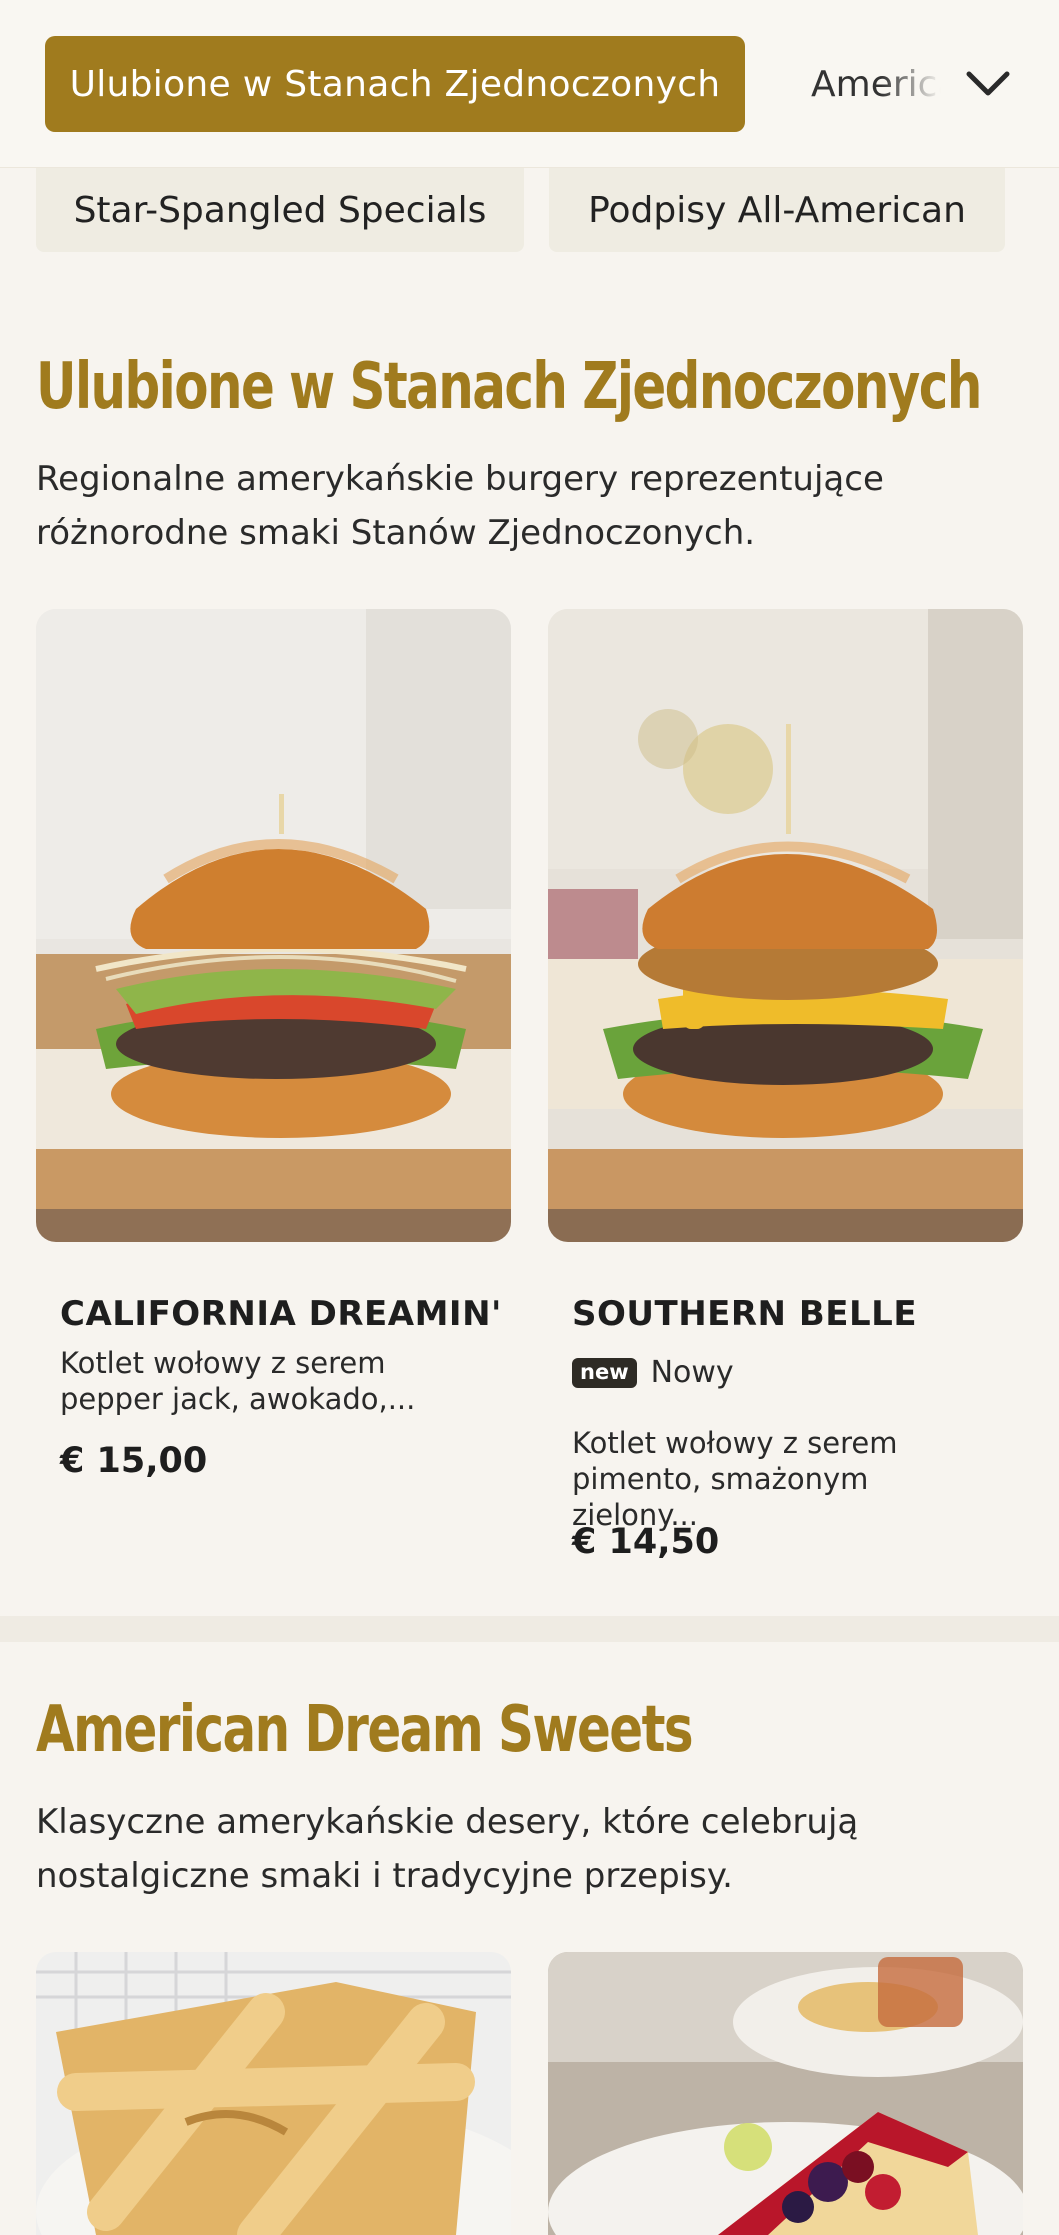 This screenshot has width=1059, height=2235. I want to click on menu-item-title: SOUTHERN BELLE, so click(744, 1314).